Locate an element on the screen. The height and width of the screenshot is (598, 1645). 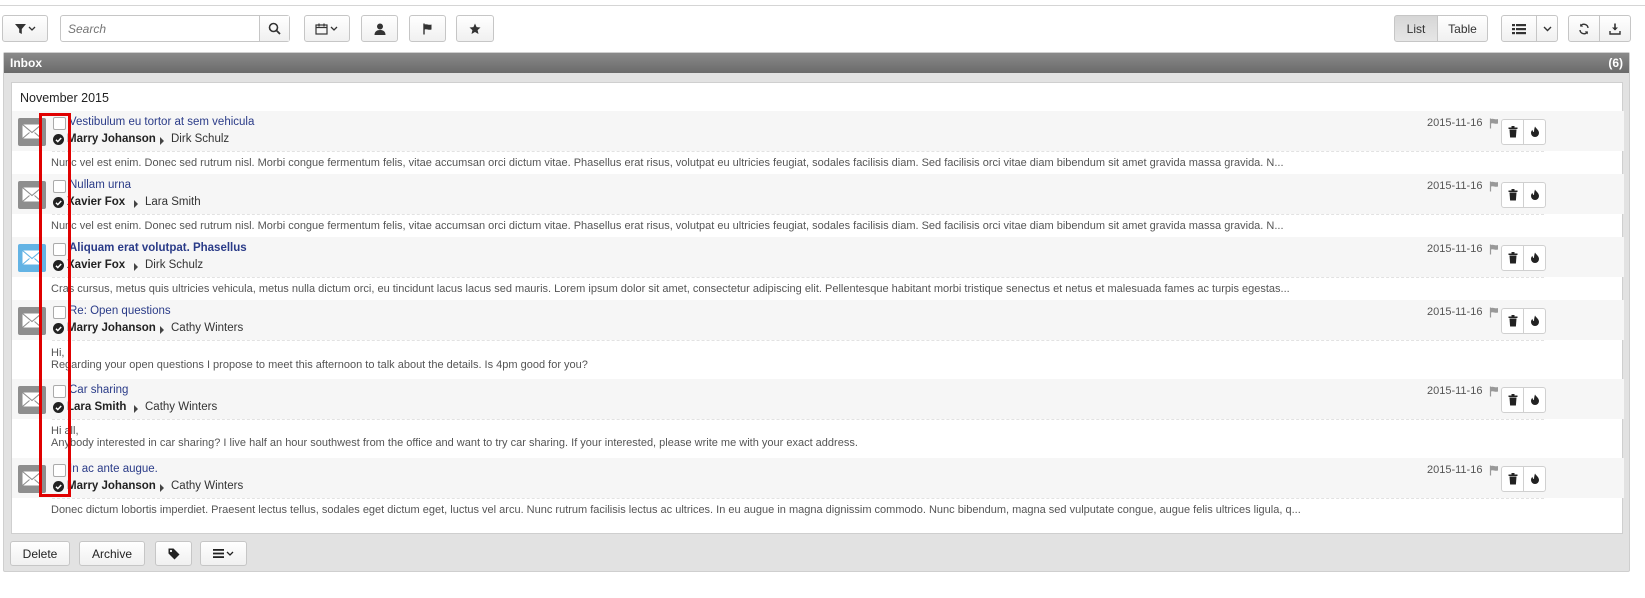
search-icon is located at coordinates (274, 28).